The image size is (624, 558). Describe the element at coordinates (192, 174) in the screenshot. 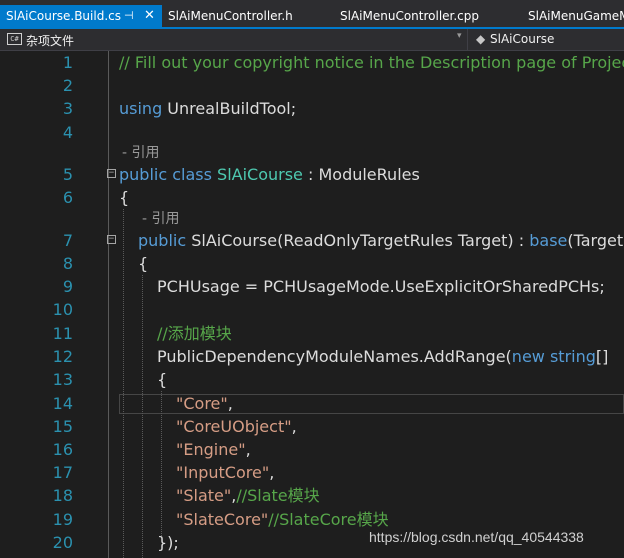

I see `code-token: class` at that location.